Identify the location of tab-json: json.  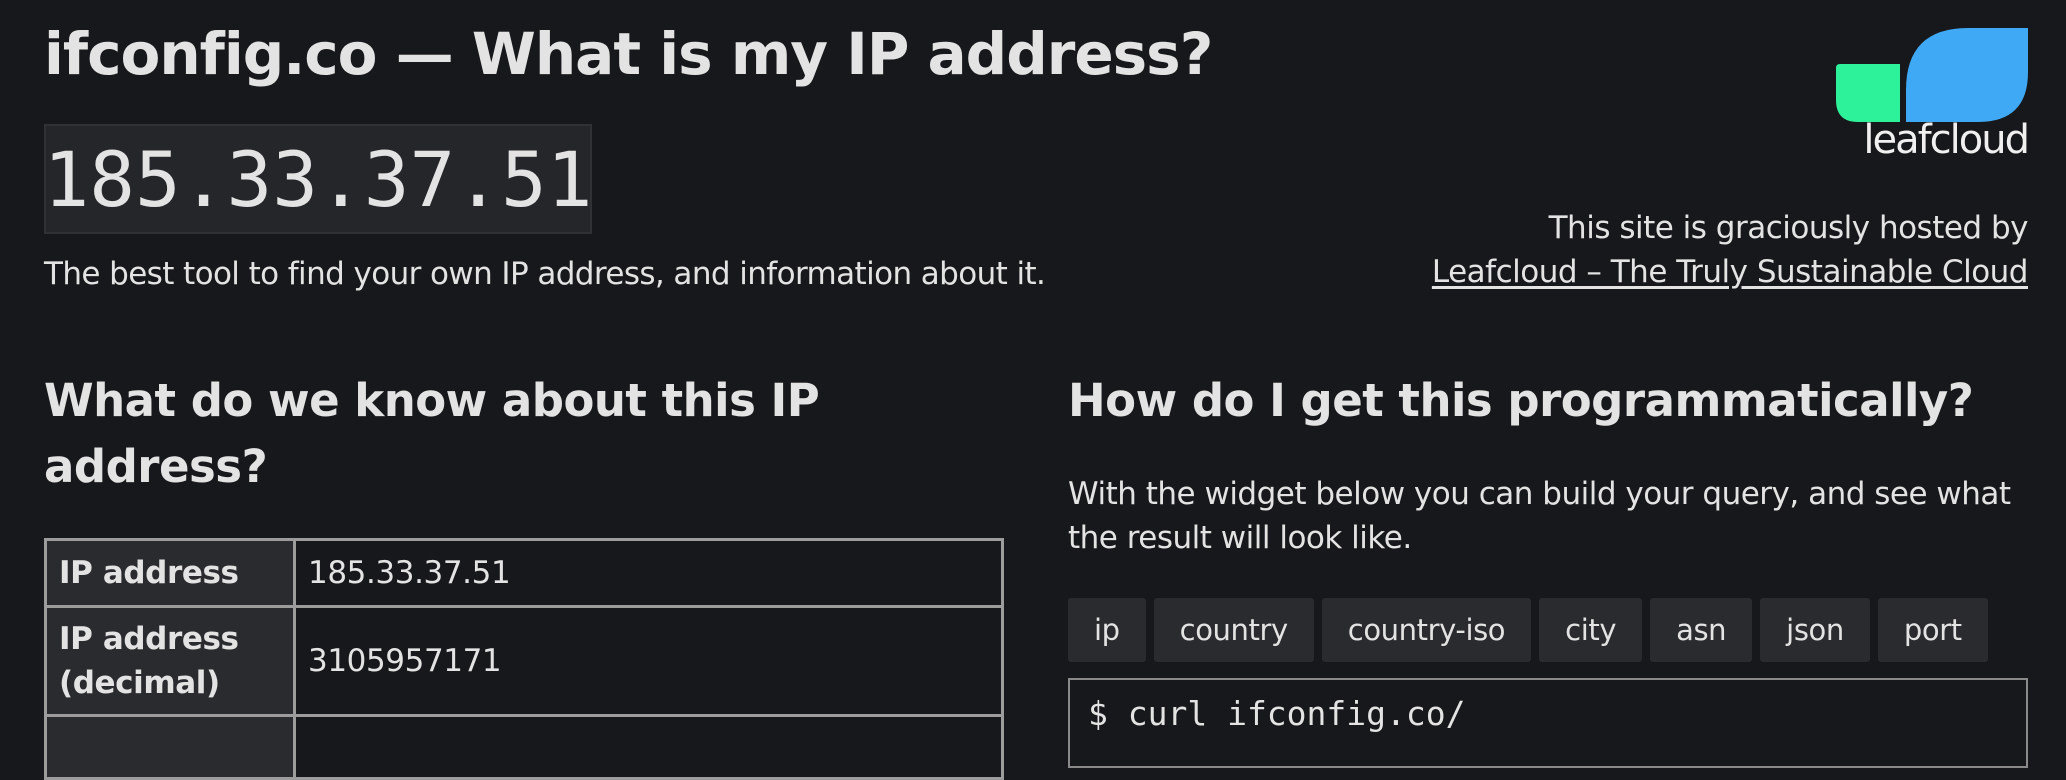
(1815, 630).